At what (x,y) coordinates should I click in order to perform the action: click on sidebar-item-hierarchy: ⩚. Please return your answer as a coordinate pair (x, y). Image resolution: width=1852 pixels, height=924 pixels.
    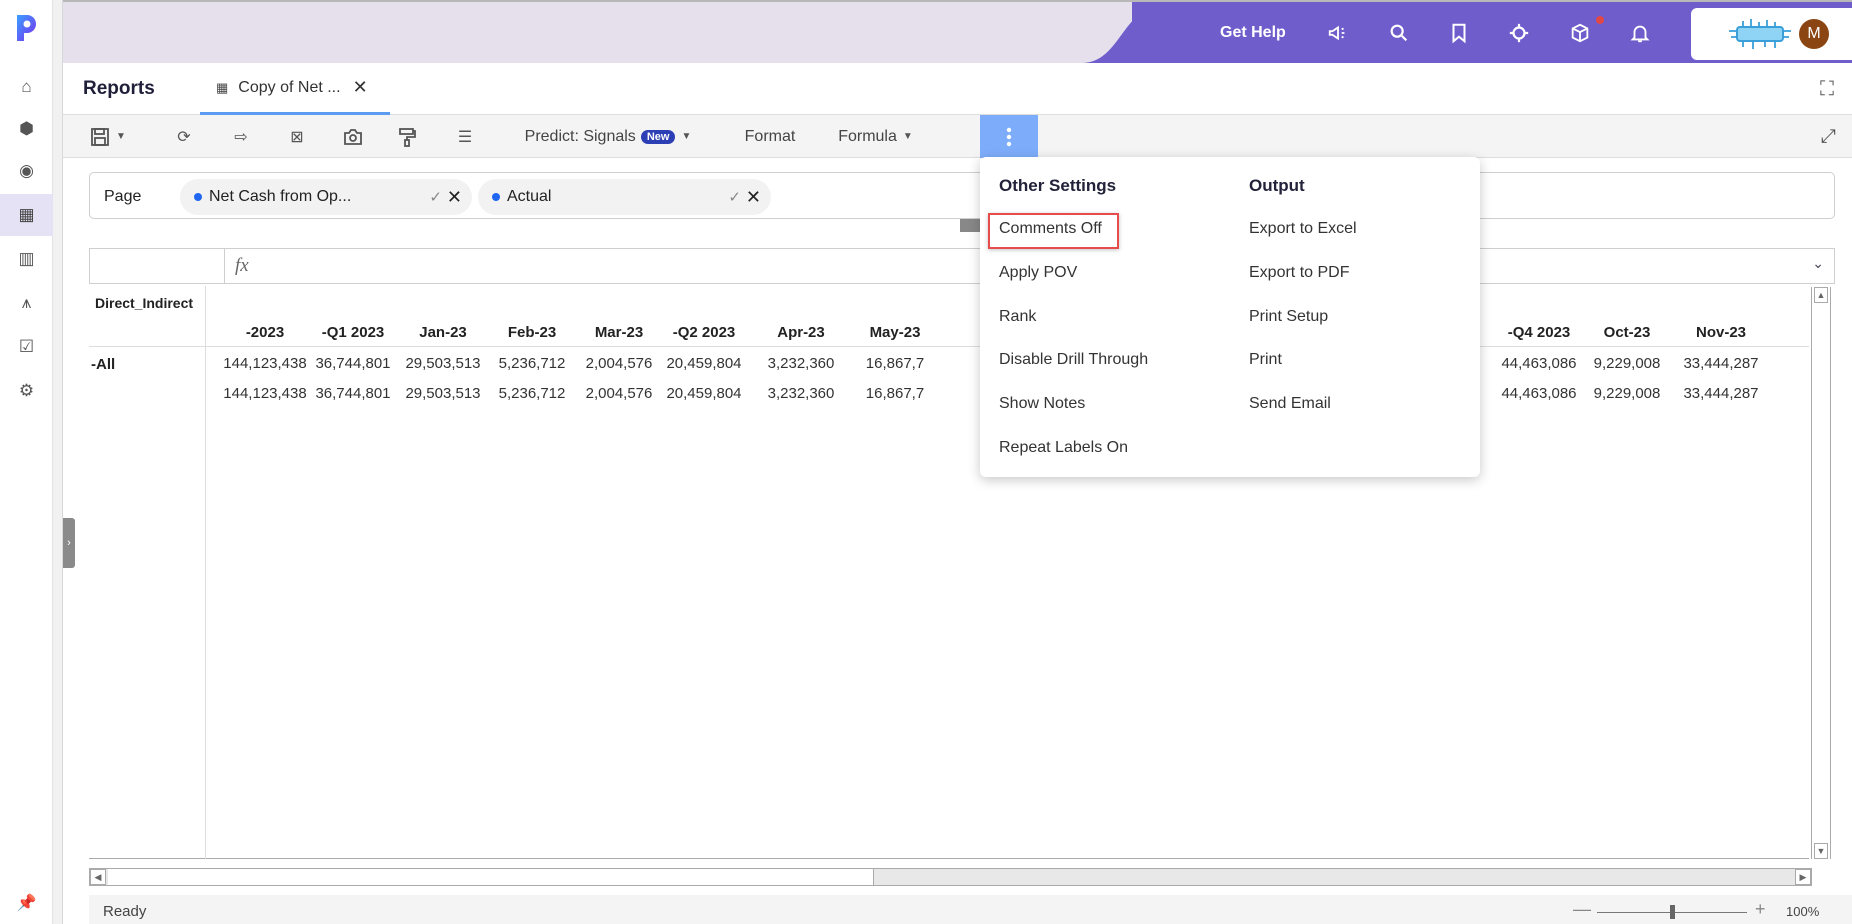
    Looking at the image, I should click on (26, 303).